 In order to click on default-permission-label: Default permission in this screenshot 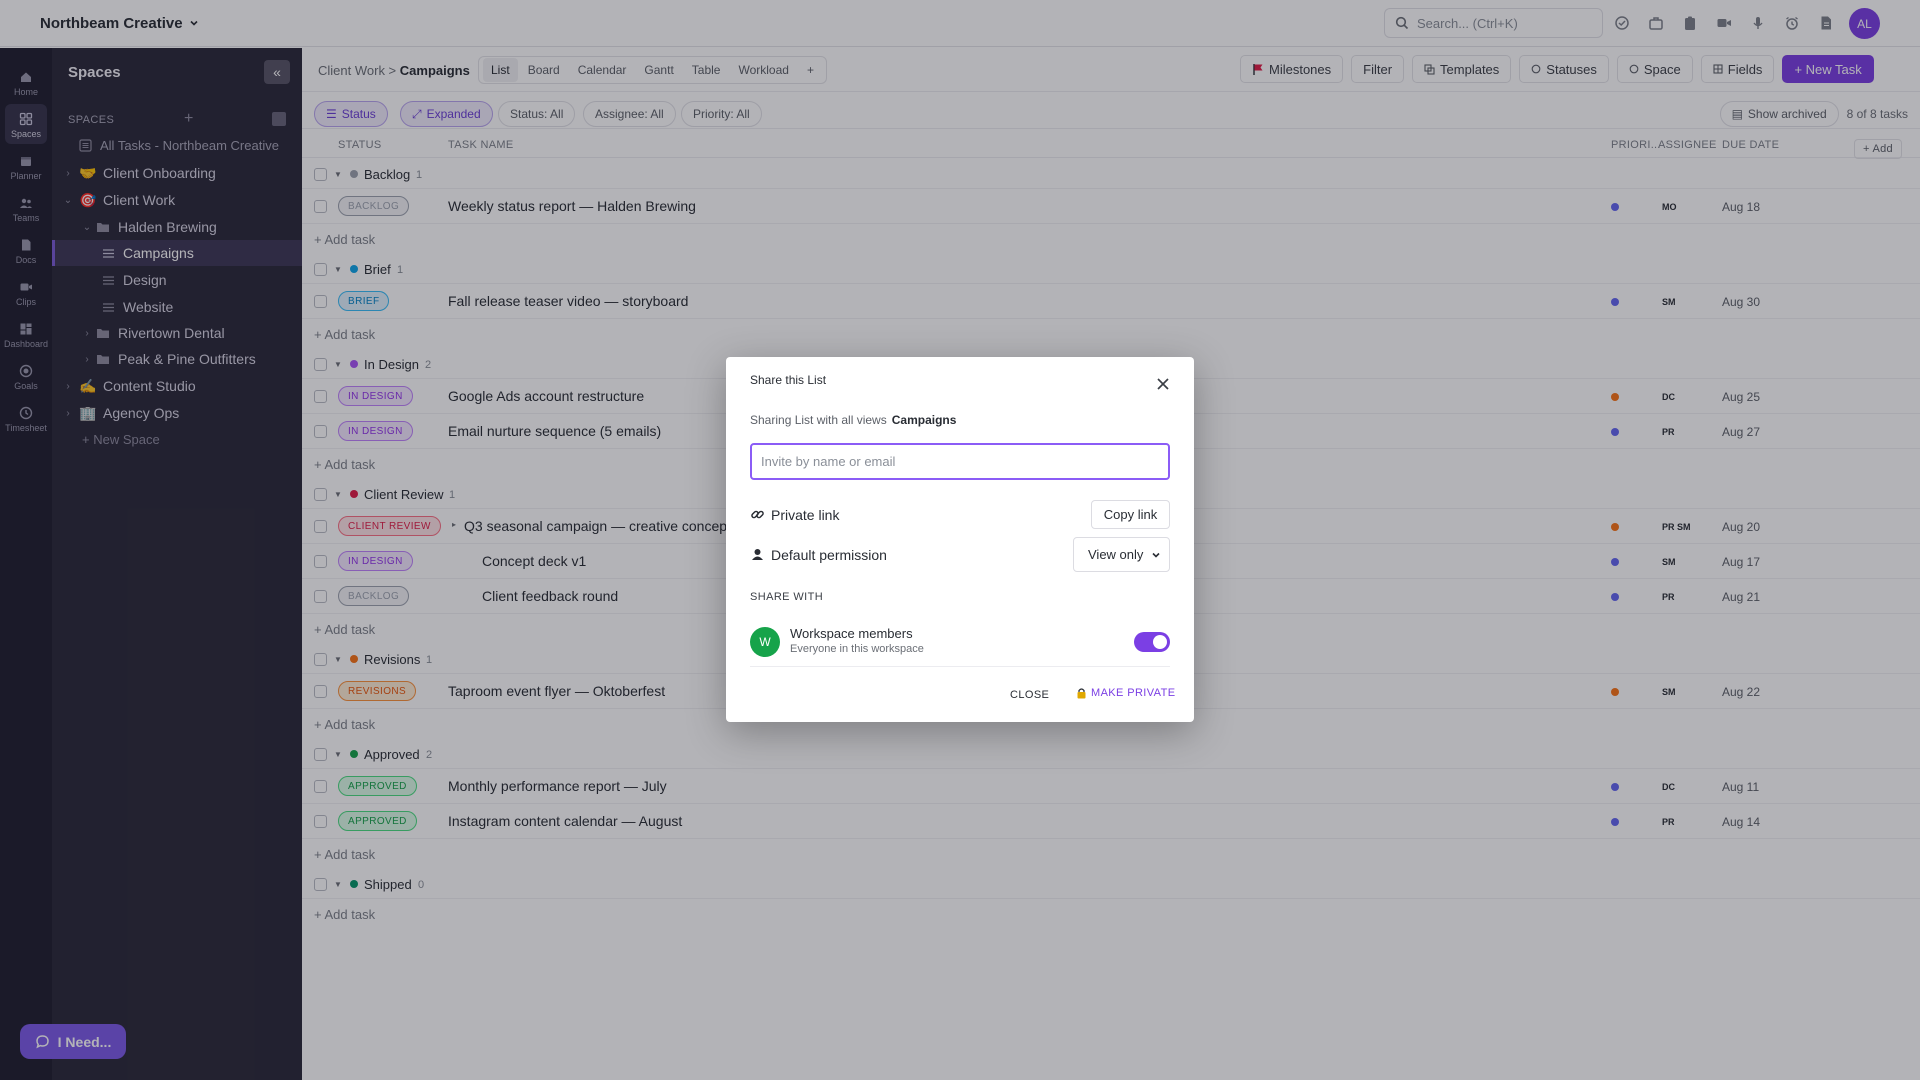, I will do `click(818, 555)`.